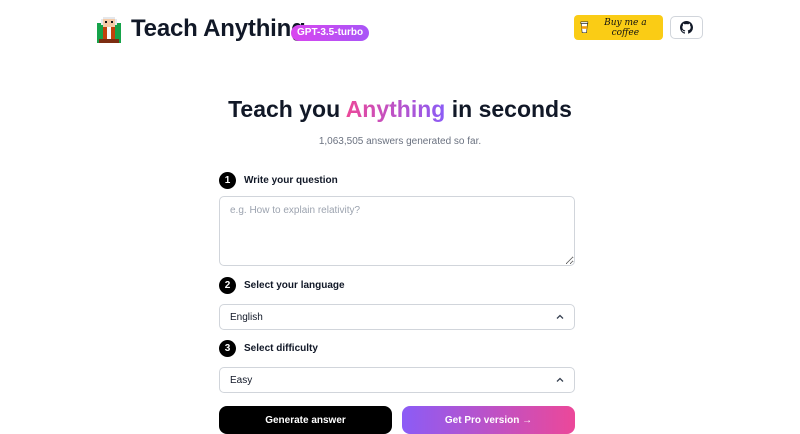 The image size is (800, 434). I want to click on step-question: 1 Write your question, so click(278, 180).